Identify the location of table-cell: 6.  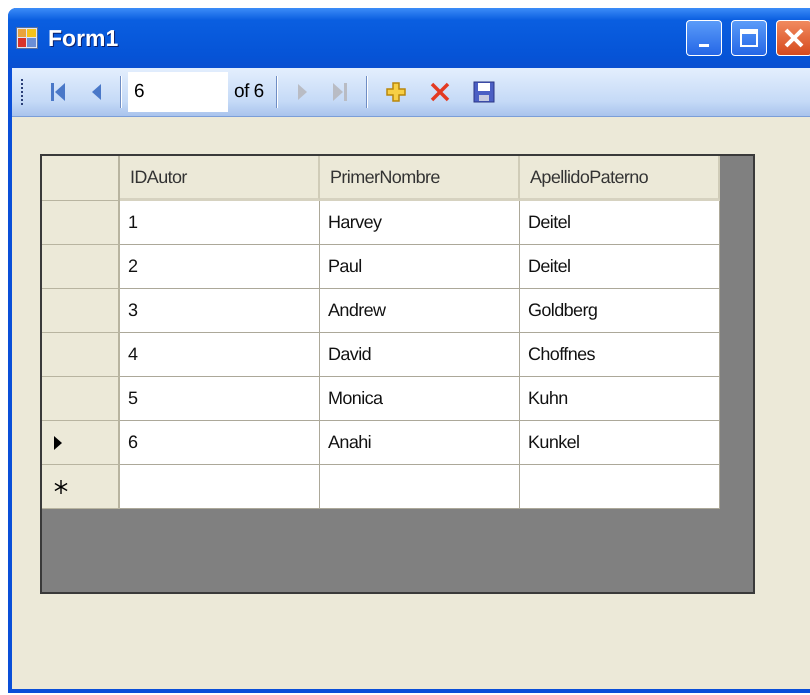
(220, 443).